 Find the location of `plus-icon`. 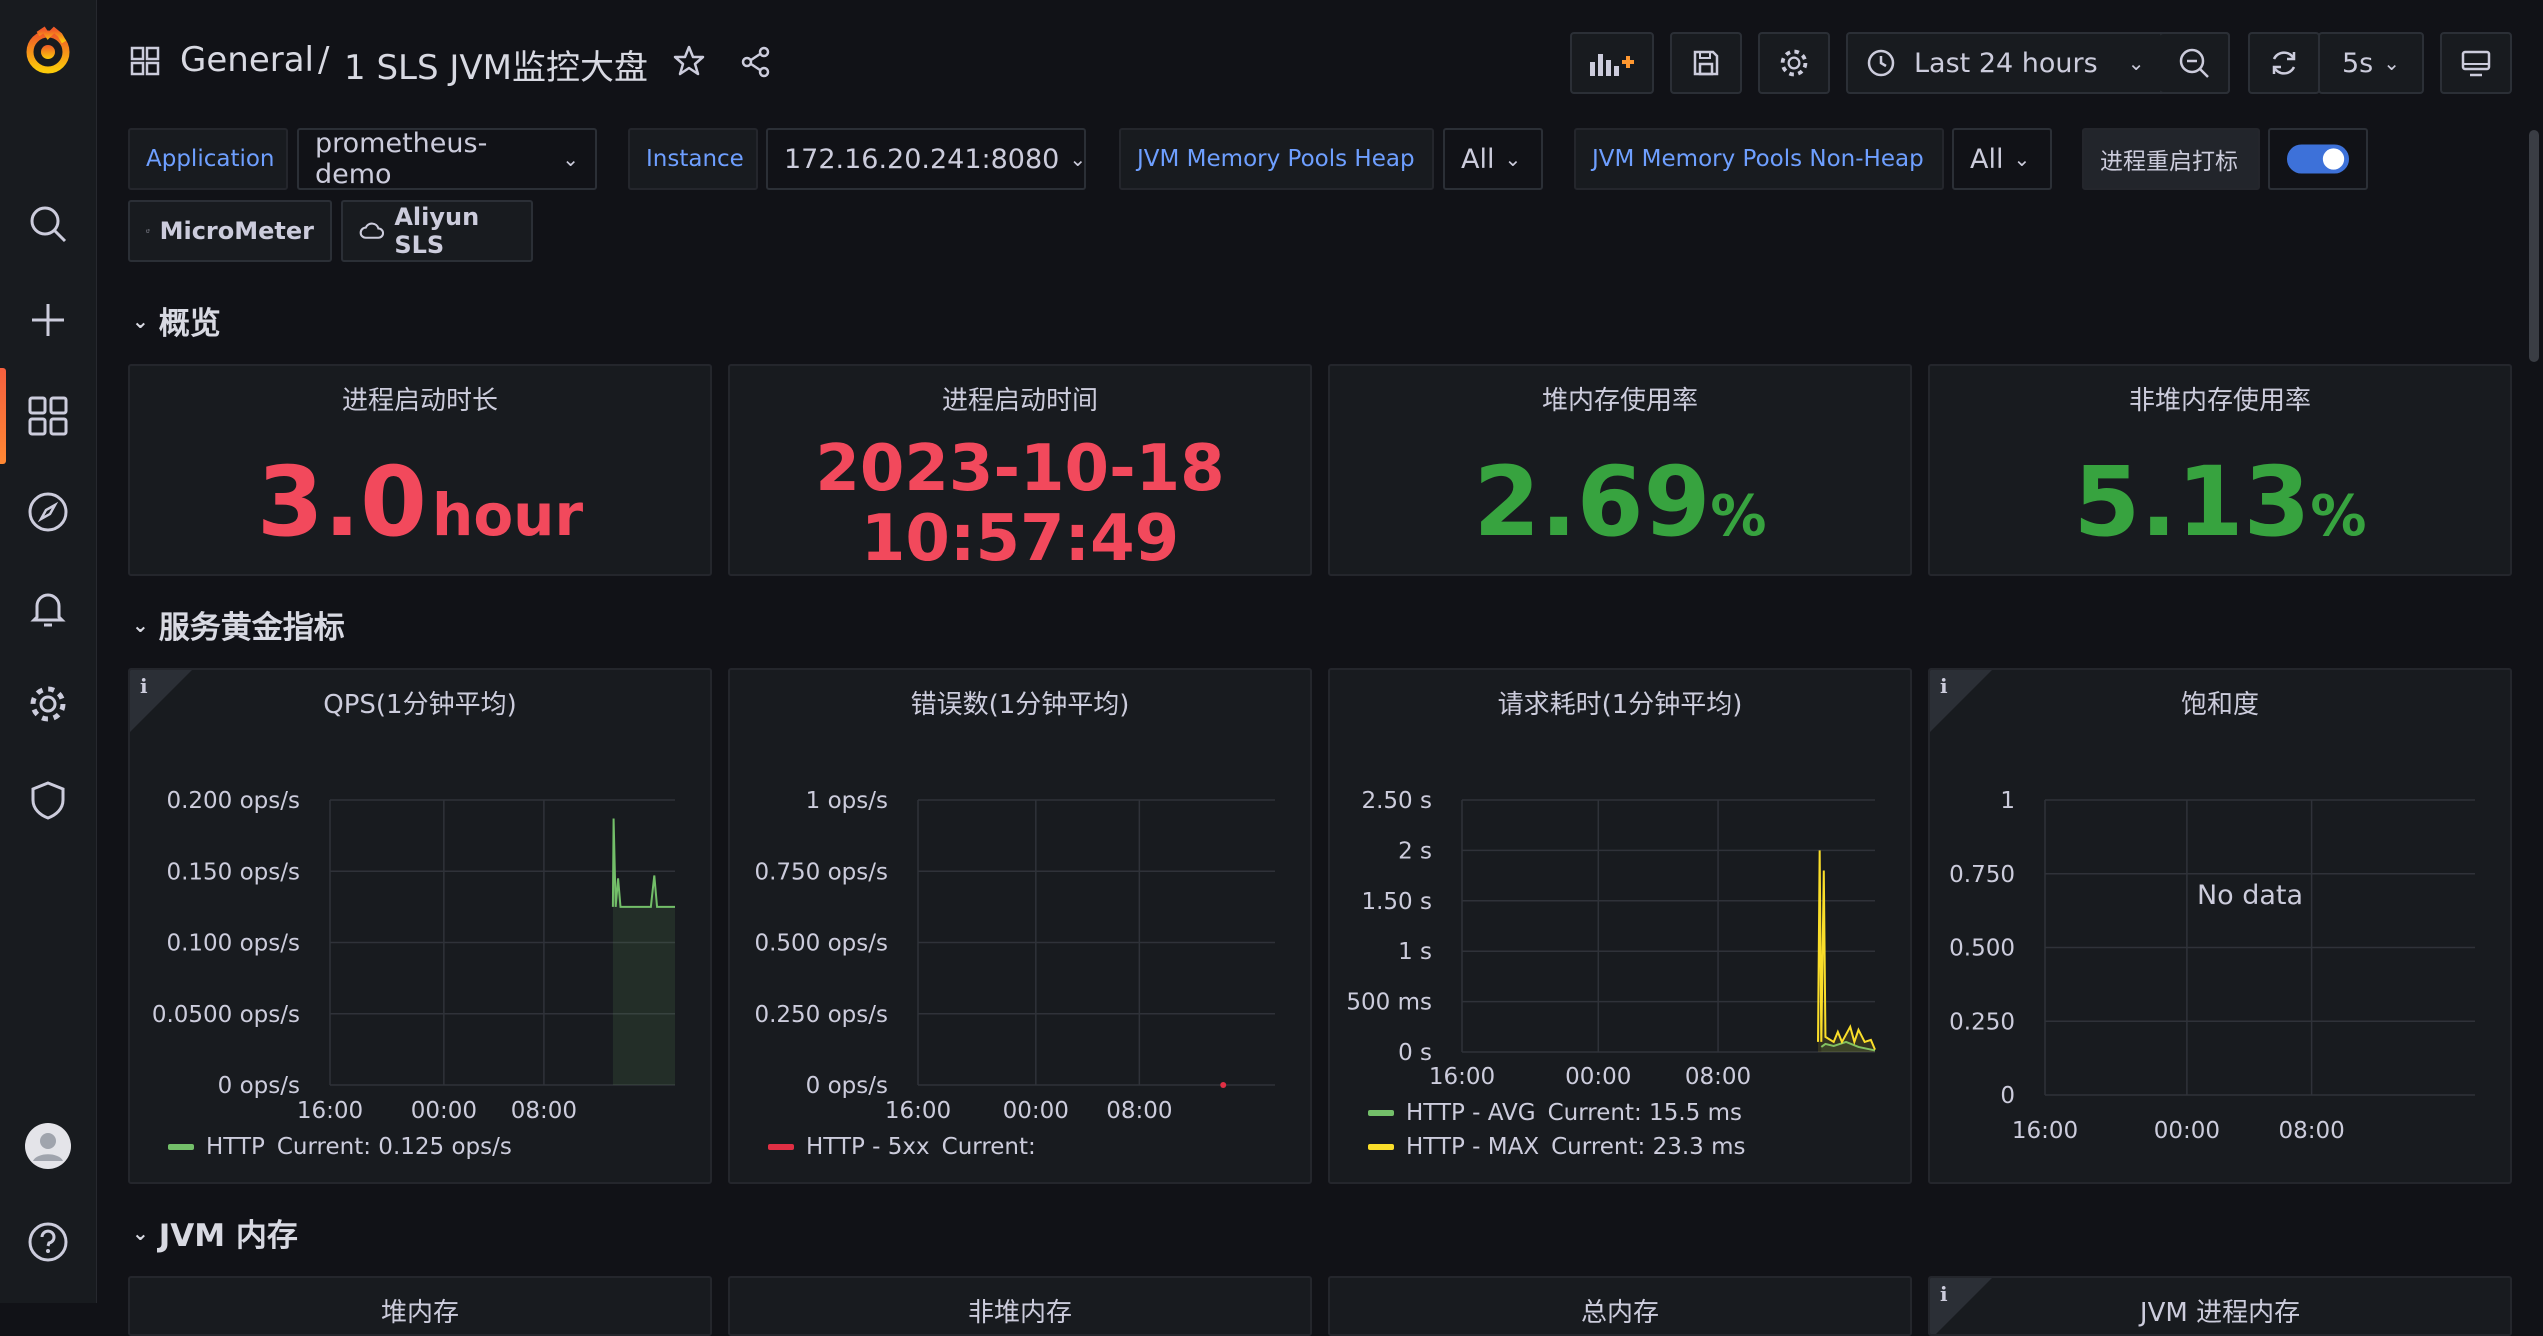

plus-icon is located at coordinates (48, 320).